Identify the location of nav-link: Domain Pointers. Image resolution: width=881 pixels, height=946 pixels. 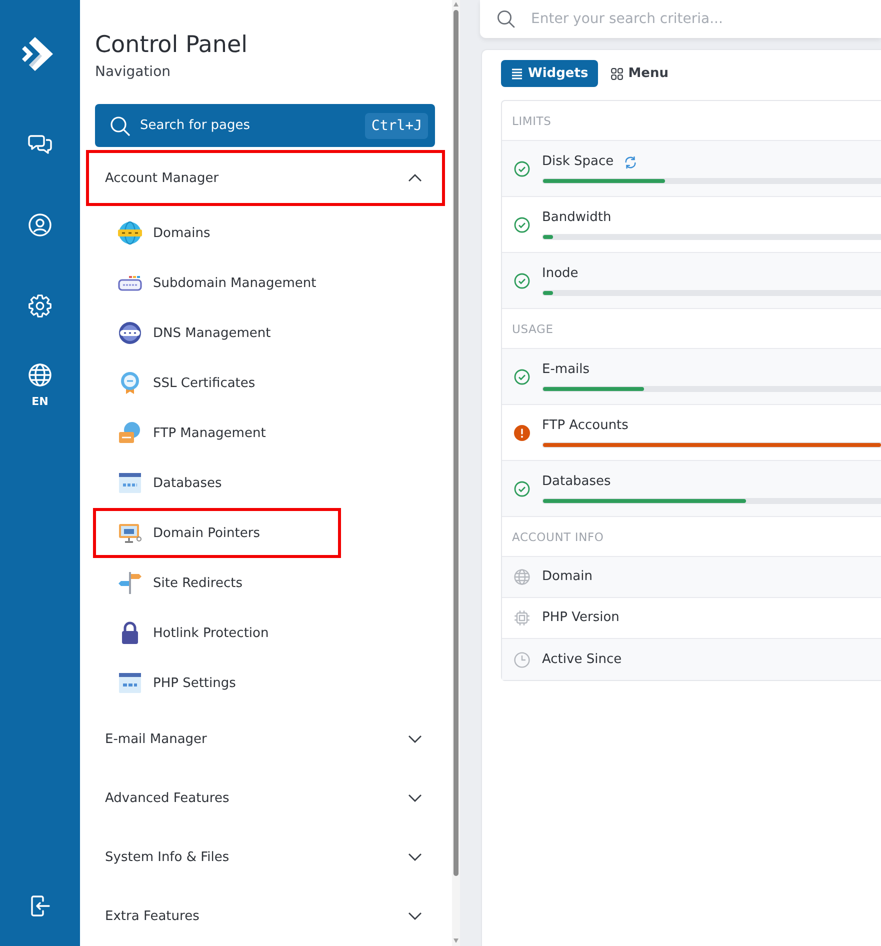
(217, 533).